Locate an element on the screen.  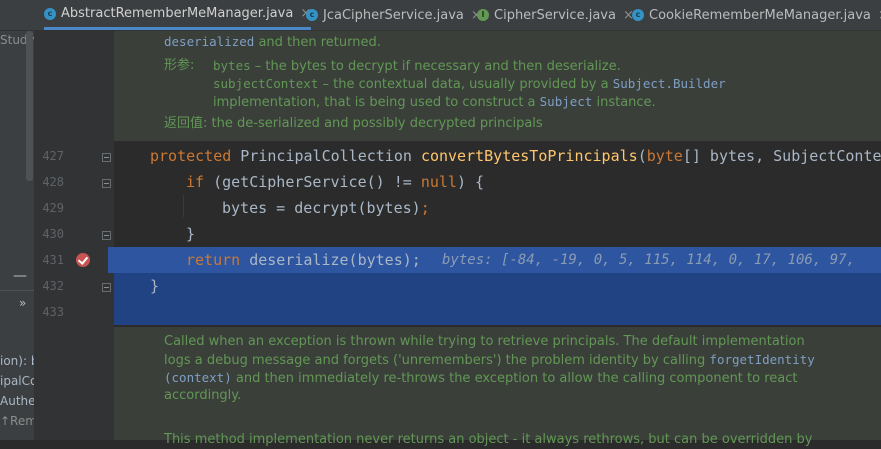
tab-cipher-service: I CipherService.java × is located at coordinates (555, 15).